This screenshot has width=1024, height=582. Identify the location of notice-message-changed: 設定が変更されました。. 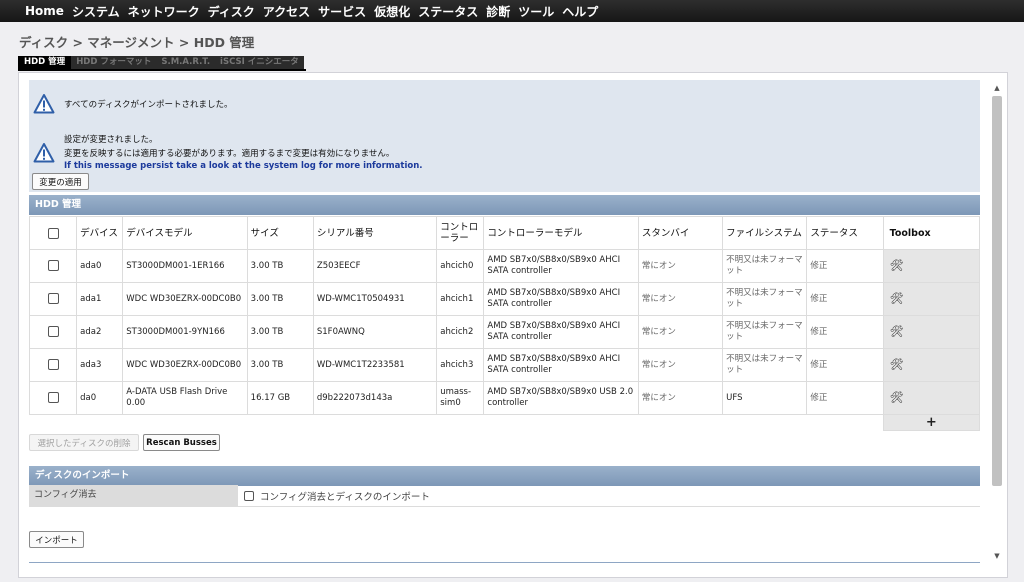
(111, 140).